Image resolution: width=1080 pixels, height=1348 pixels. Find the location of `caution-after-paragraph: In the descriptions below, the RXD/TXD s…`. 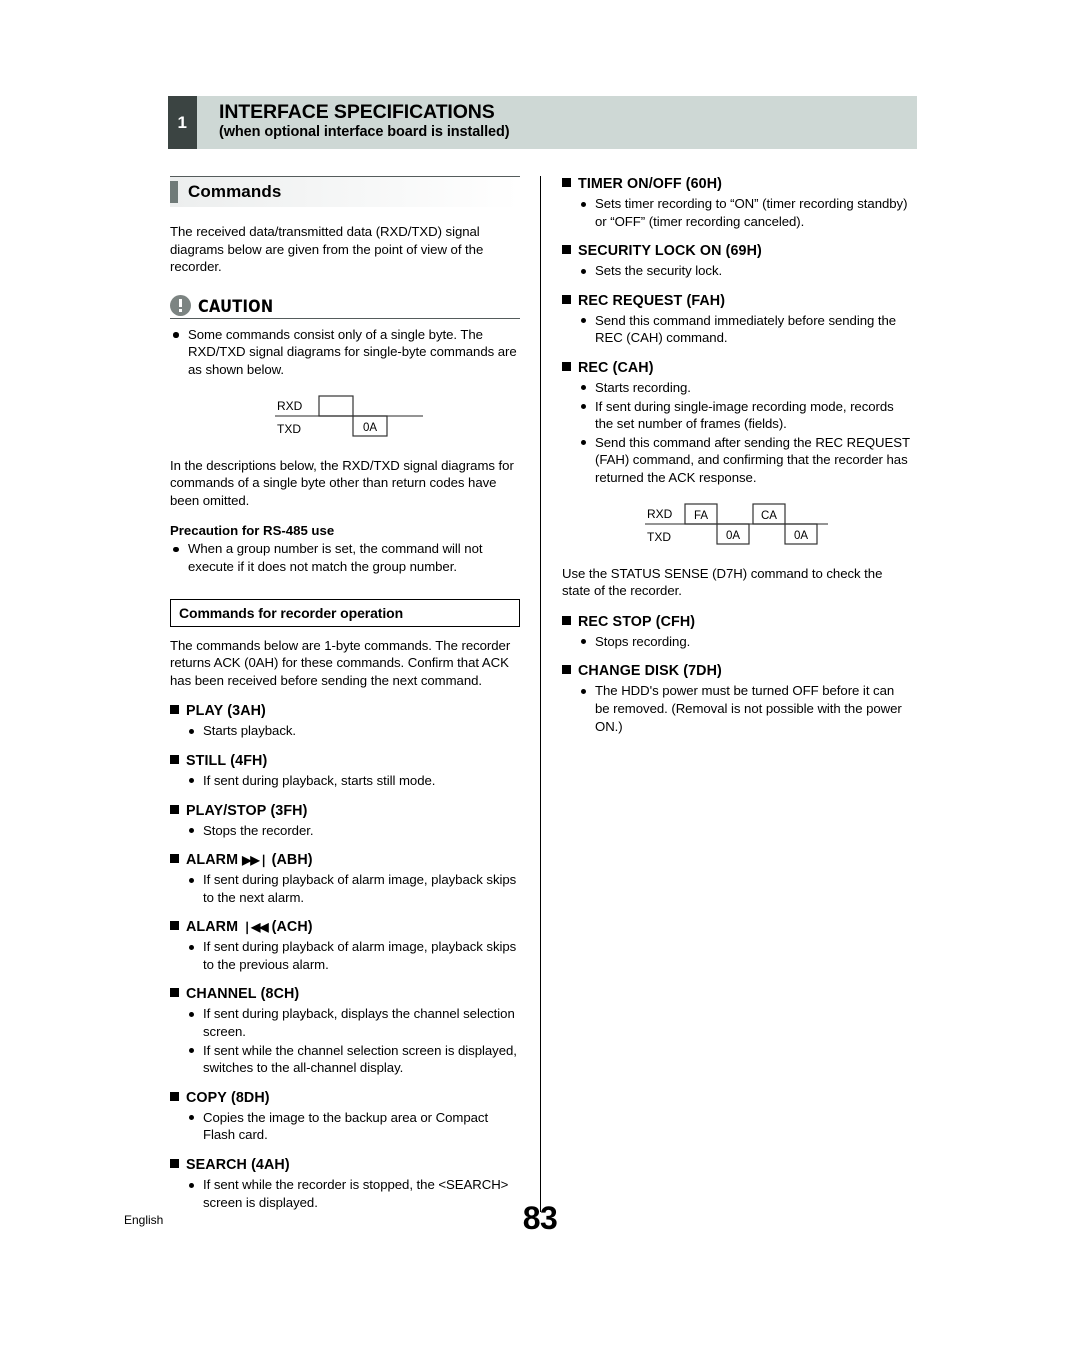

caution-after-paragraph: In the descriptions below, the RXD/TXD s… is located at coordinates (342, 482).